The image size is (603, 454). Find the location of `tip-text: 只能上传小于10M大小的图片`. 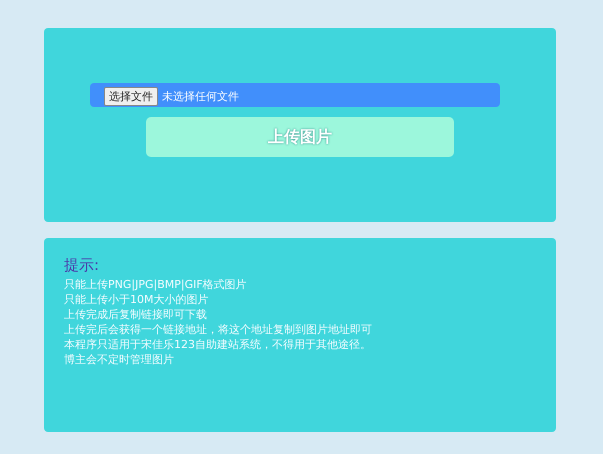

tip-text: 只能上传小于10M大小的图片 is located at coordinates (136, 299).